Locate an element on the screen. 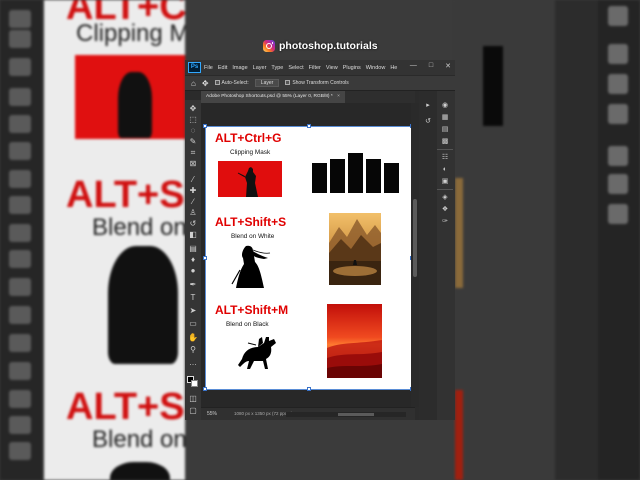 The width and height of the screenshot is (640, 480). show-transform-controls-label: Show Transform Controls is located at coordinates (320, 83).